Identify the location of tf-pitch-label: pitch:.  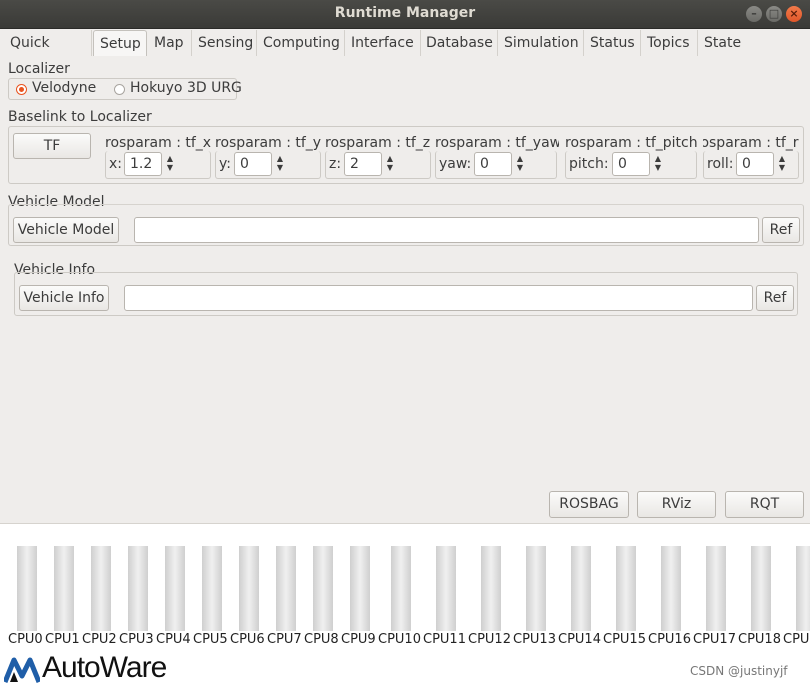
(589, 164).